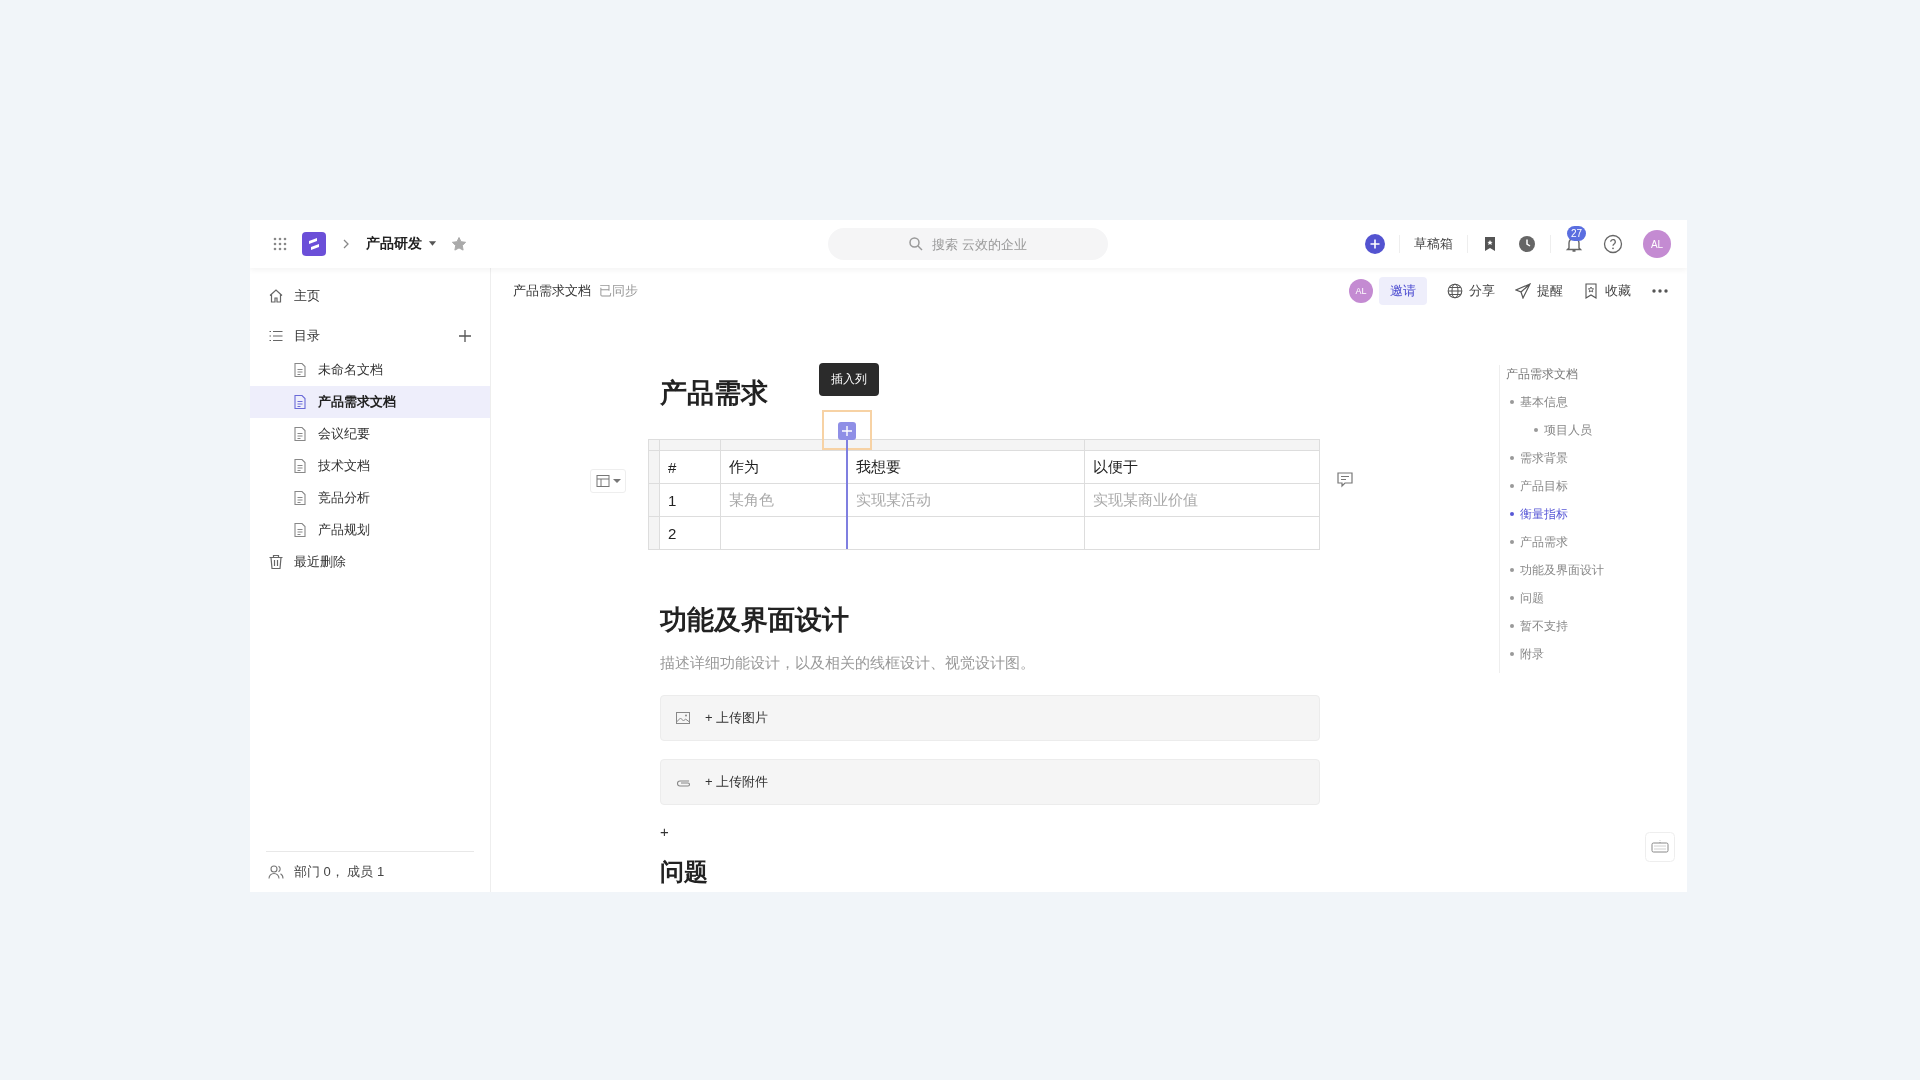  Describe the element at coordinates (276, 562) in the screenshot. I see `trash-icon` at that location.